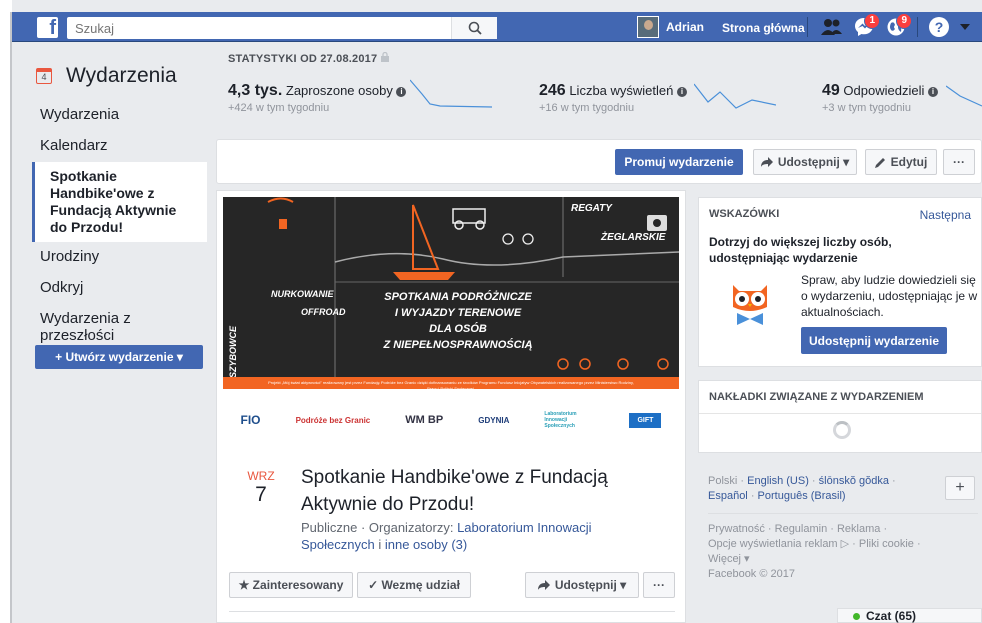  I want to click on language-english: English (US), so click(778, 481).